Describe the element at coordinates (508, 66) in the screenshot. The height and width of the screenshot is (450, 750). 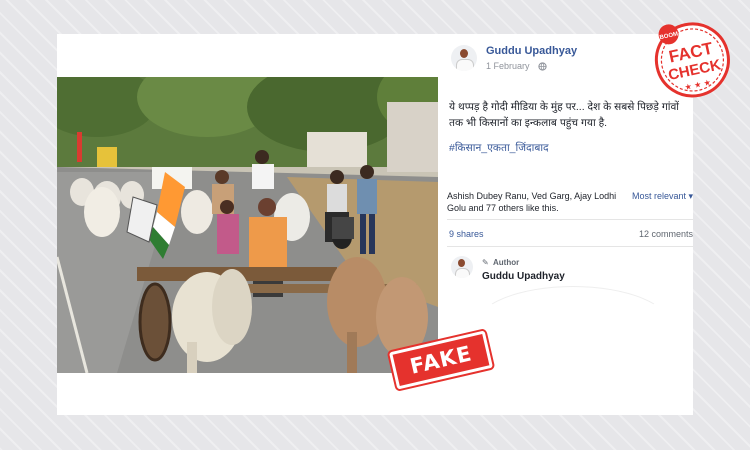
I see `post-date: 1 February` at that location.